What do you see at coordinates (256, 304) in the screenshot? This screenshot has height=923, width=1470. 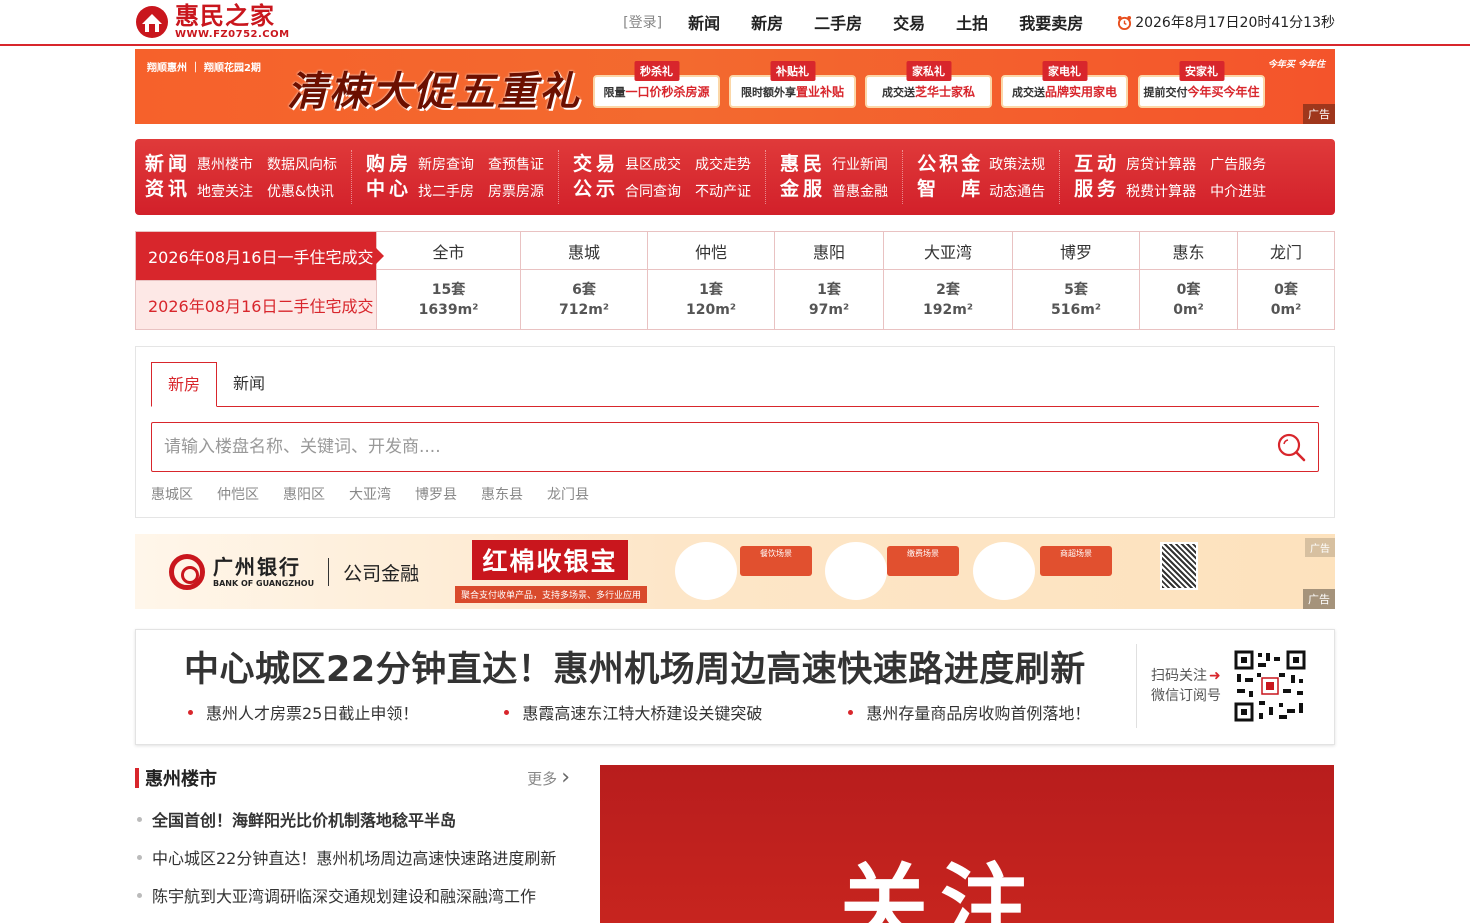 I see `tab-second-hand-deals: 2026年08月16日二手住宅成交` at bounding box center [256, 304].